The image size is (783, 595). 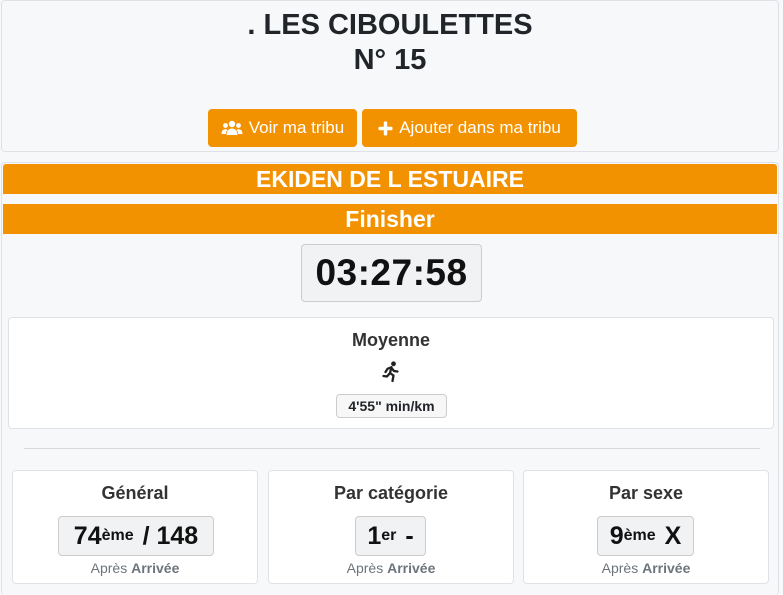 I want to click on team-name: . LES CIBOULETTES, so click(x=390, y=25).